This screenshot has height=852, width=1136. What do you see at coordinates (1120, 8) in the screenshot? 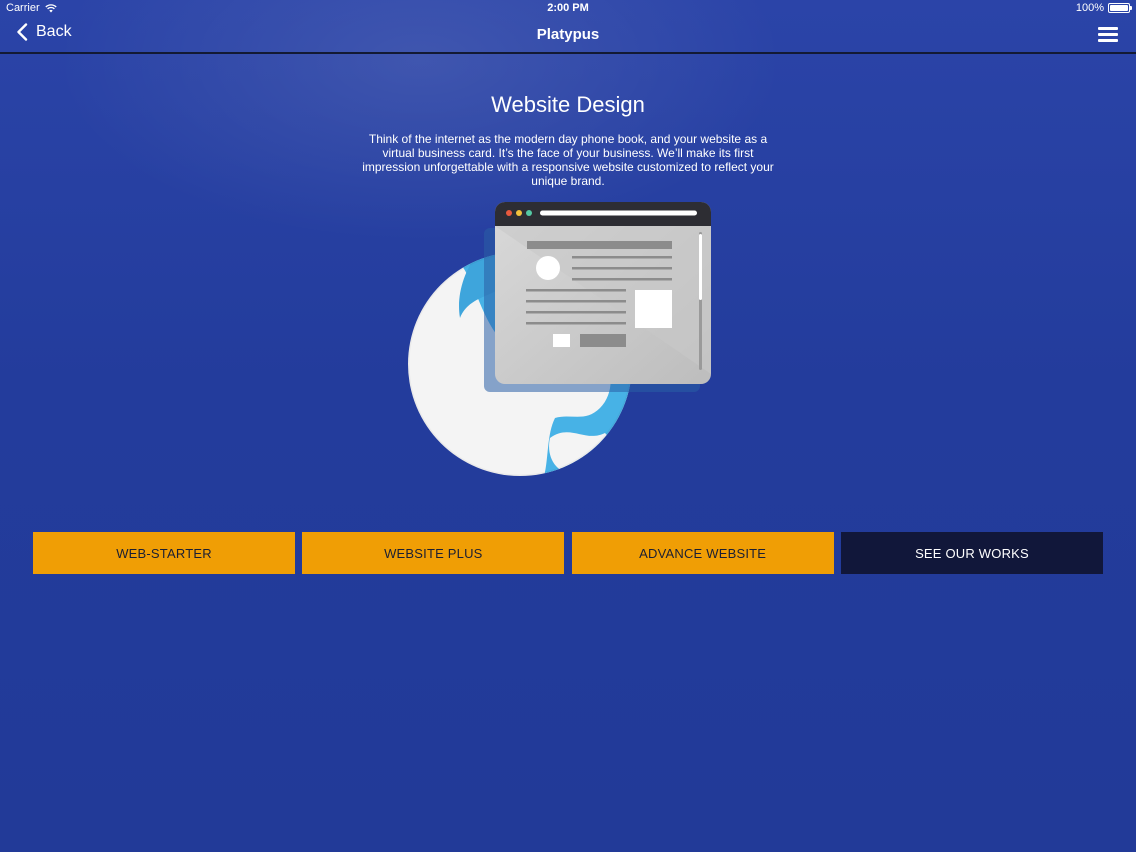
I see `battery-icon` at bounding box center [1120, 8].